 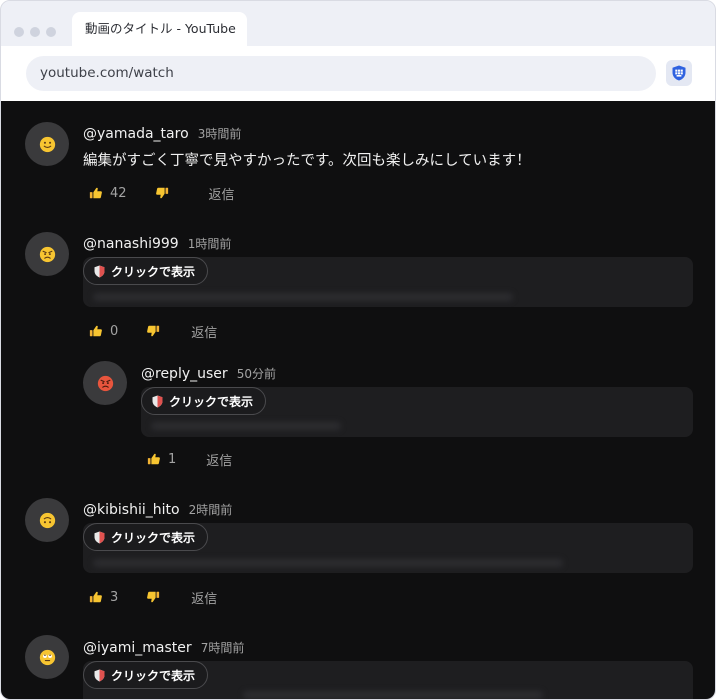 I want to click on comment-actions: 0 返信, so click(x=153, y=331).